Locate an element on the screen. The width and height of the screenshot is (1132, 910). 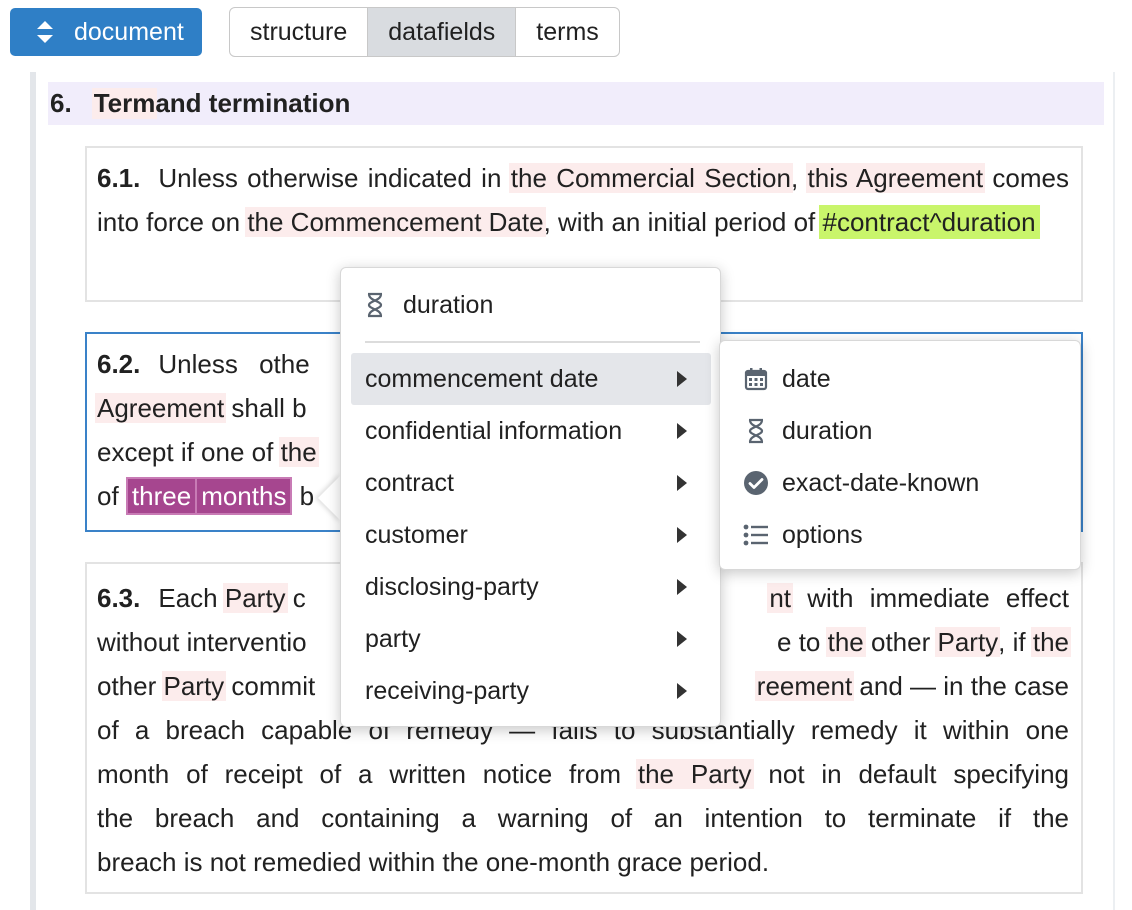
clause-text: c is located at coordinates (295, 598).